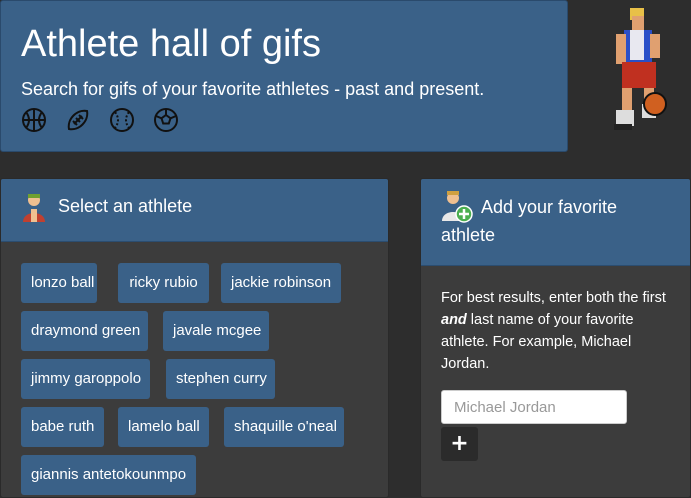 The image size is (691, 498). What do you see at coordinates (85, 379) in the screenshot?
I see `athlete-button: jimmy garoppolo` at bounding box center [85, 379].